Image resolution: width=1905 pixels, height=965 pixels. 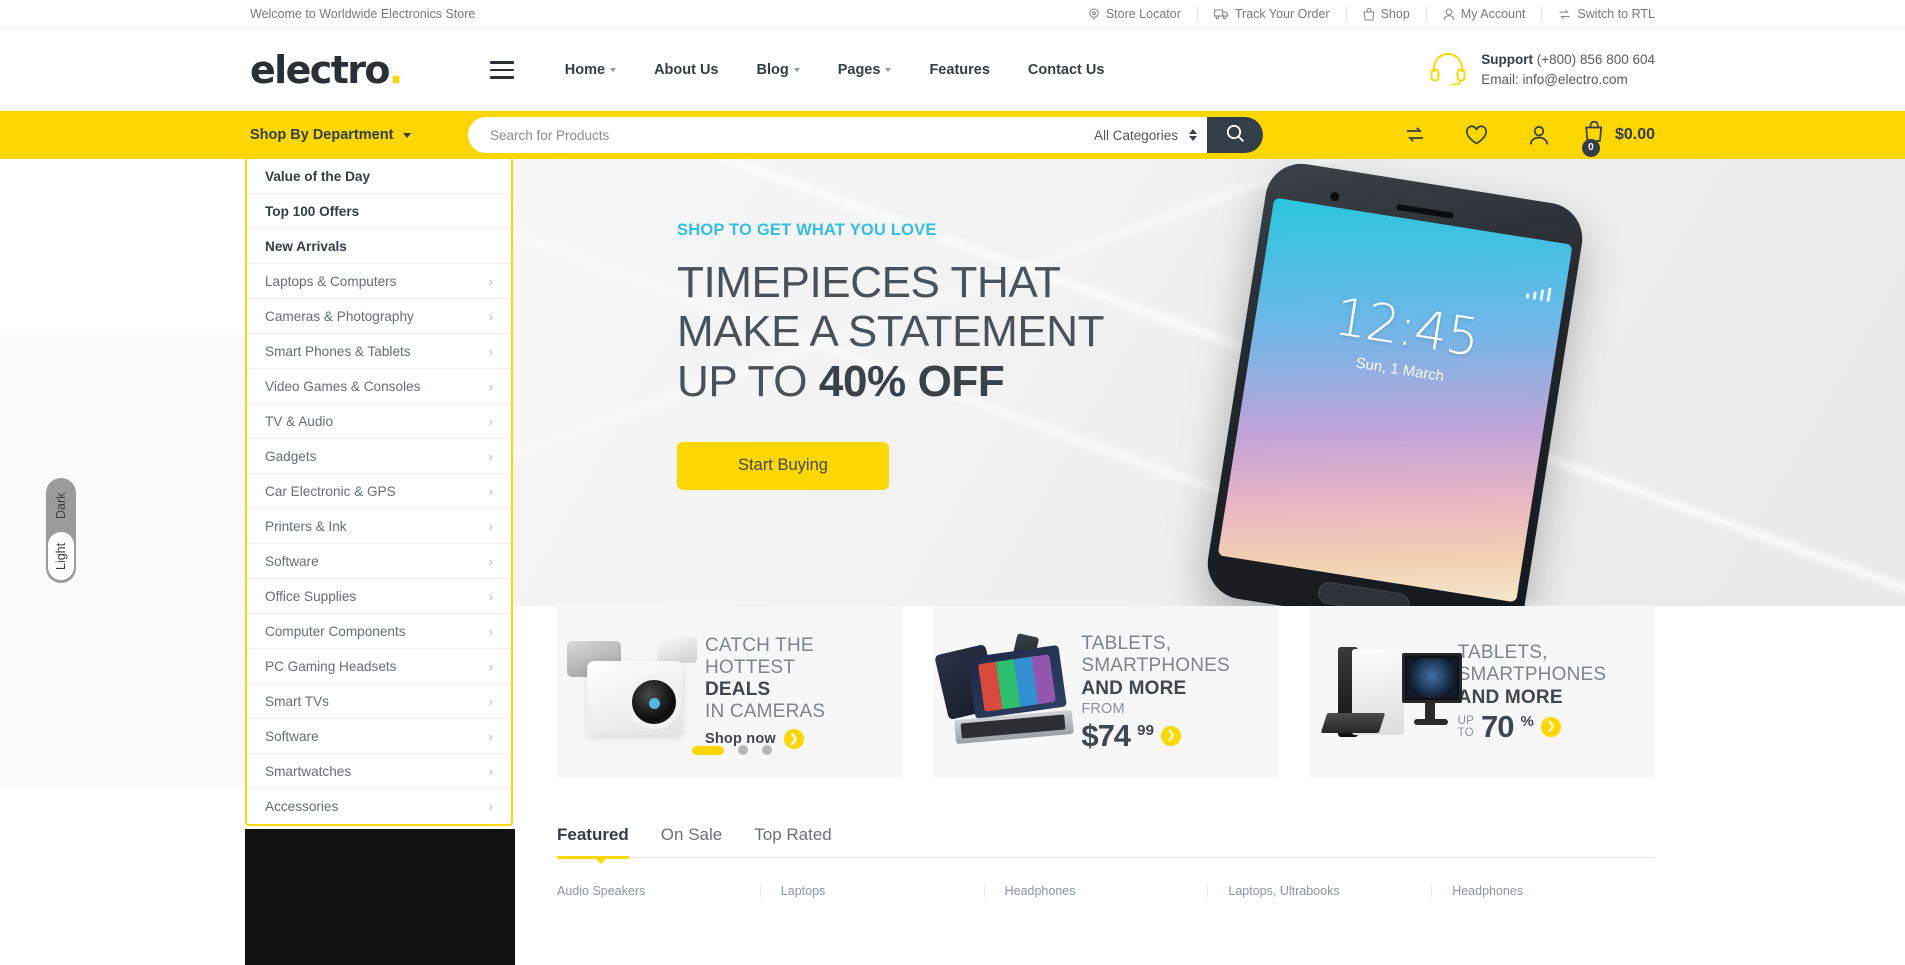 What do you see at coordinates (1485, 14) in the screenshot?
I see `top-link-my-account: My Account` at bounding box center [1485, 14].